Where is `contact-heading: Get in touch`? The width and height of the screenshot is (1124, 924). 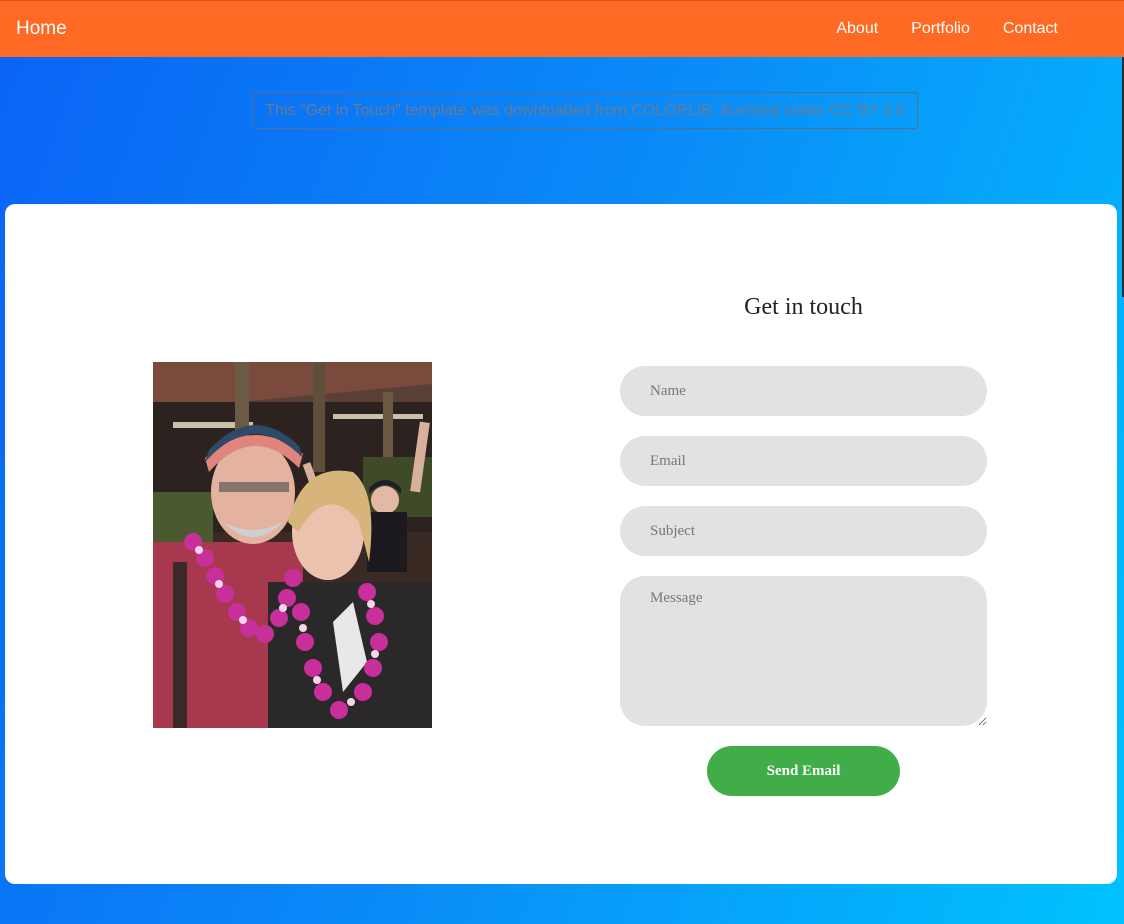
contact-heading: Get in touch is located at coordinates (803, 307).